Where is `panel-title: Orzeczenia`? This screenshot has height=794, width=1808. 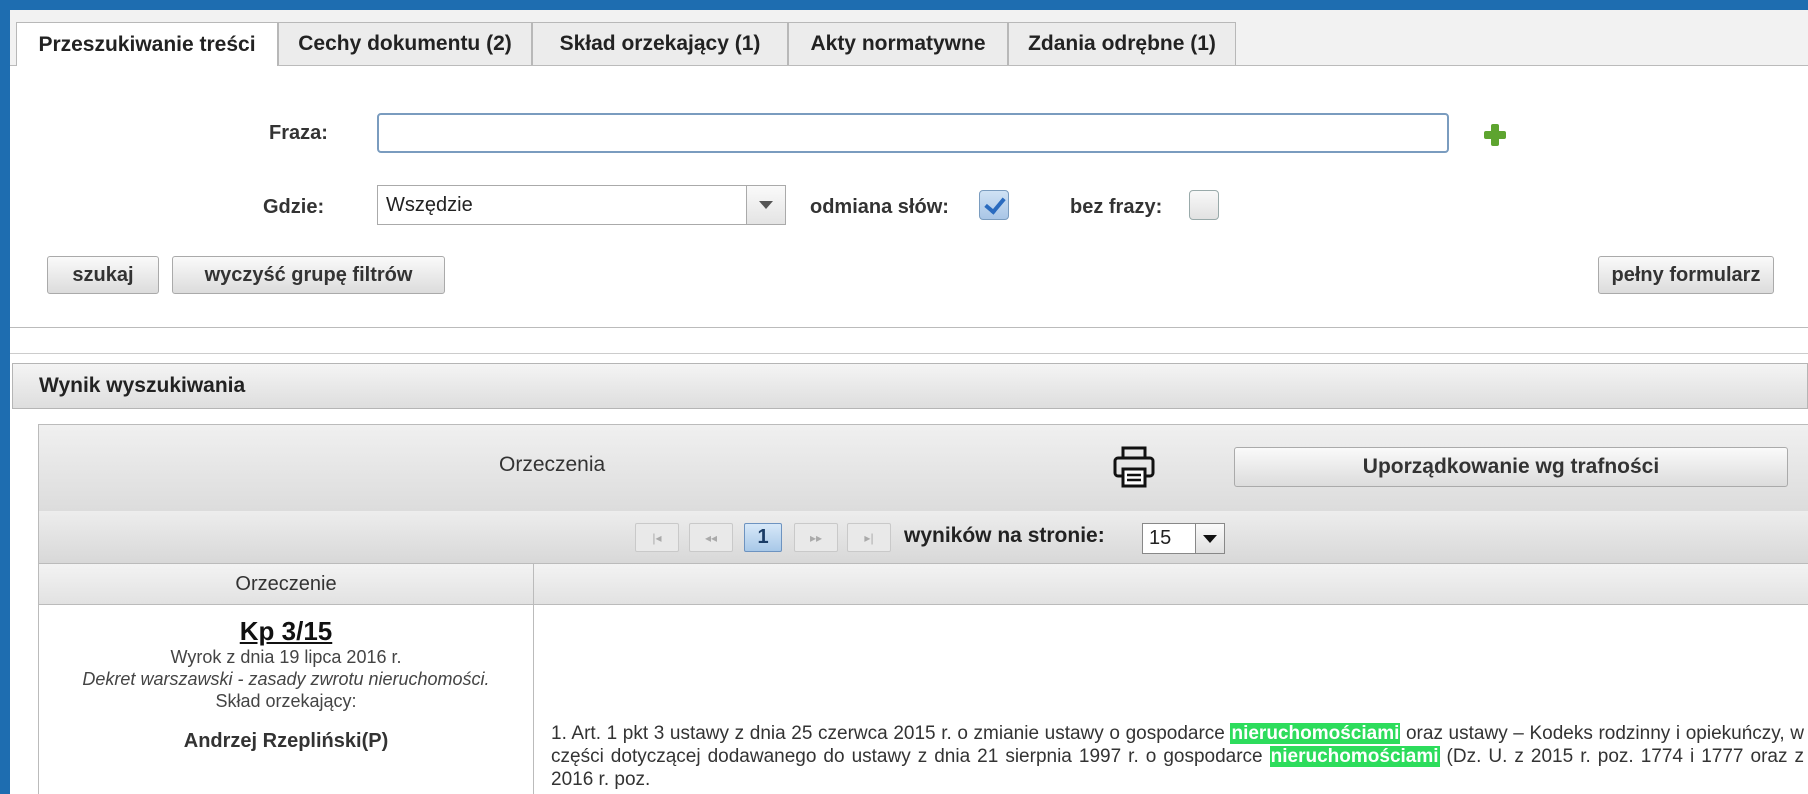
panel-title: Orzeczenia is located at coordinates (552, 464).